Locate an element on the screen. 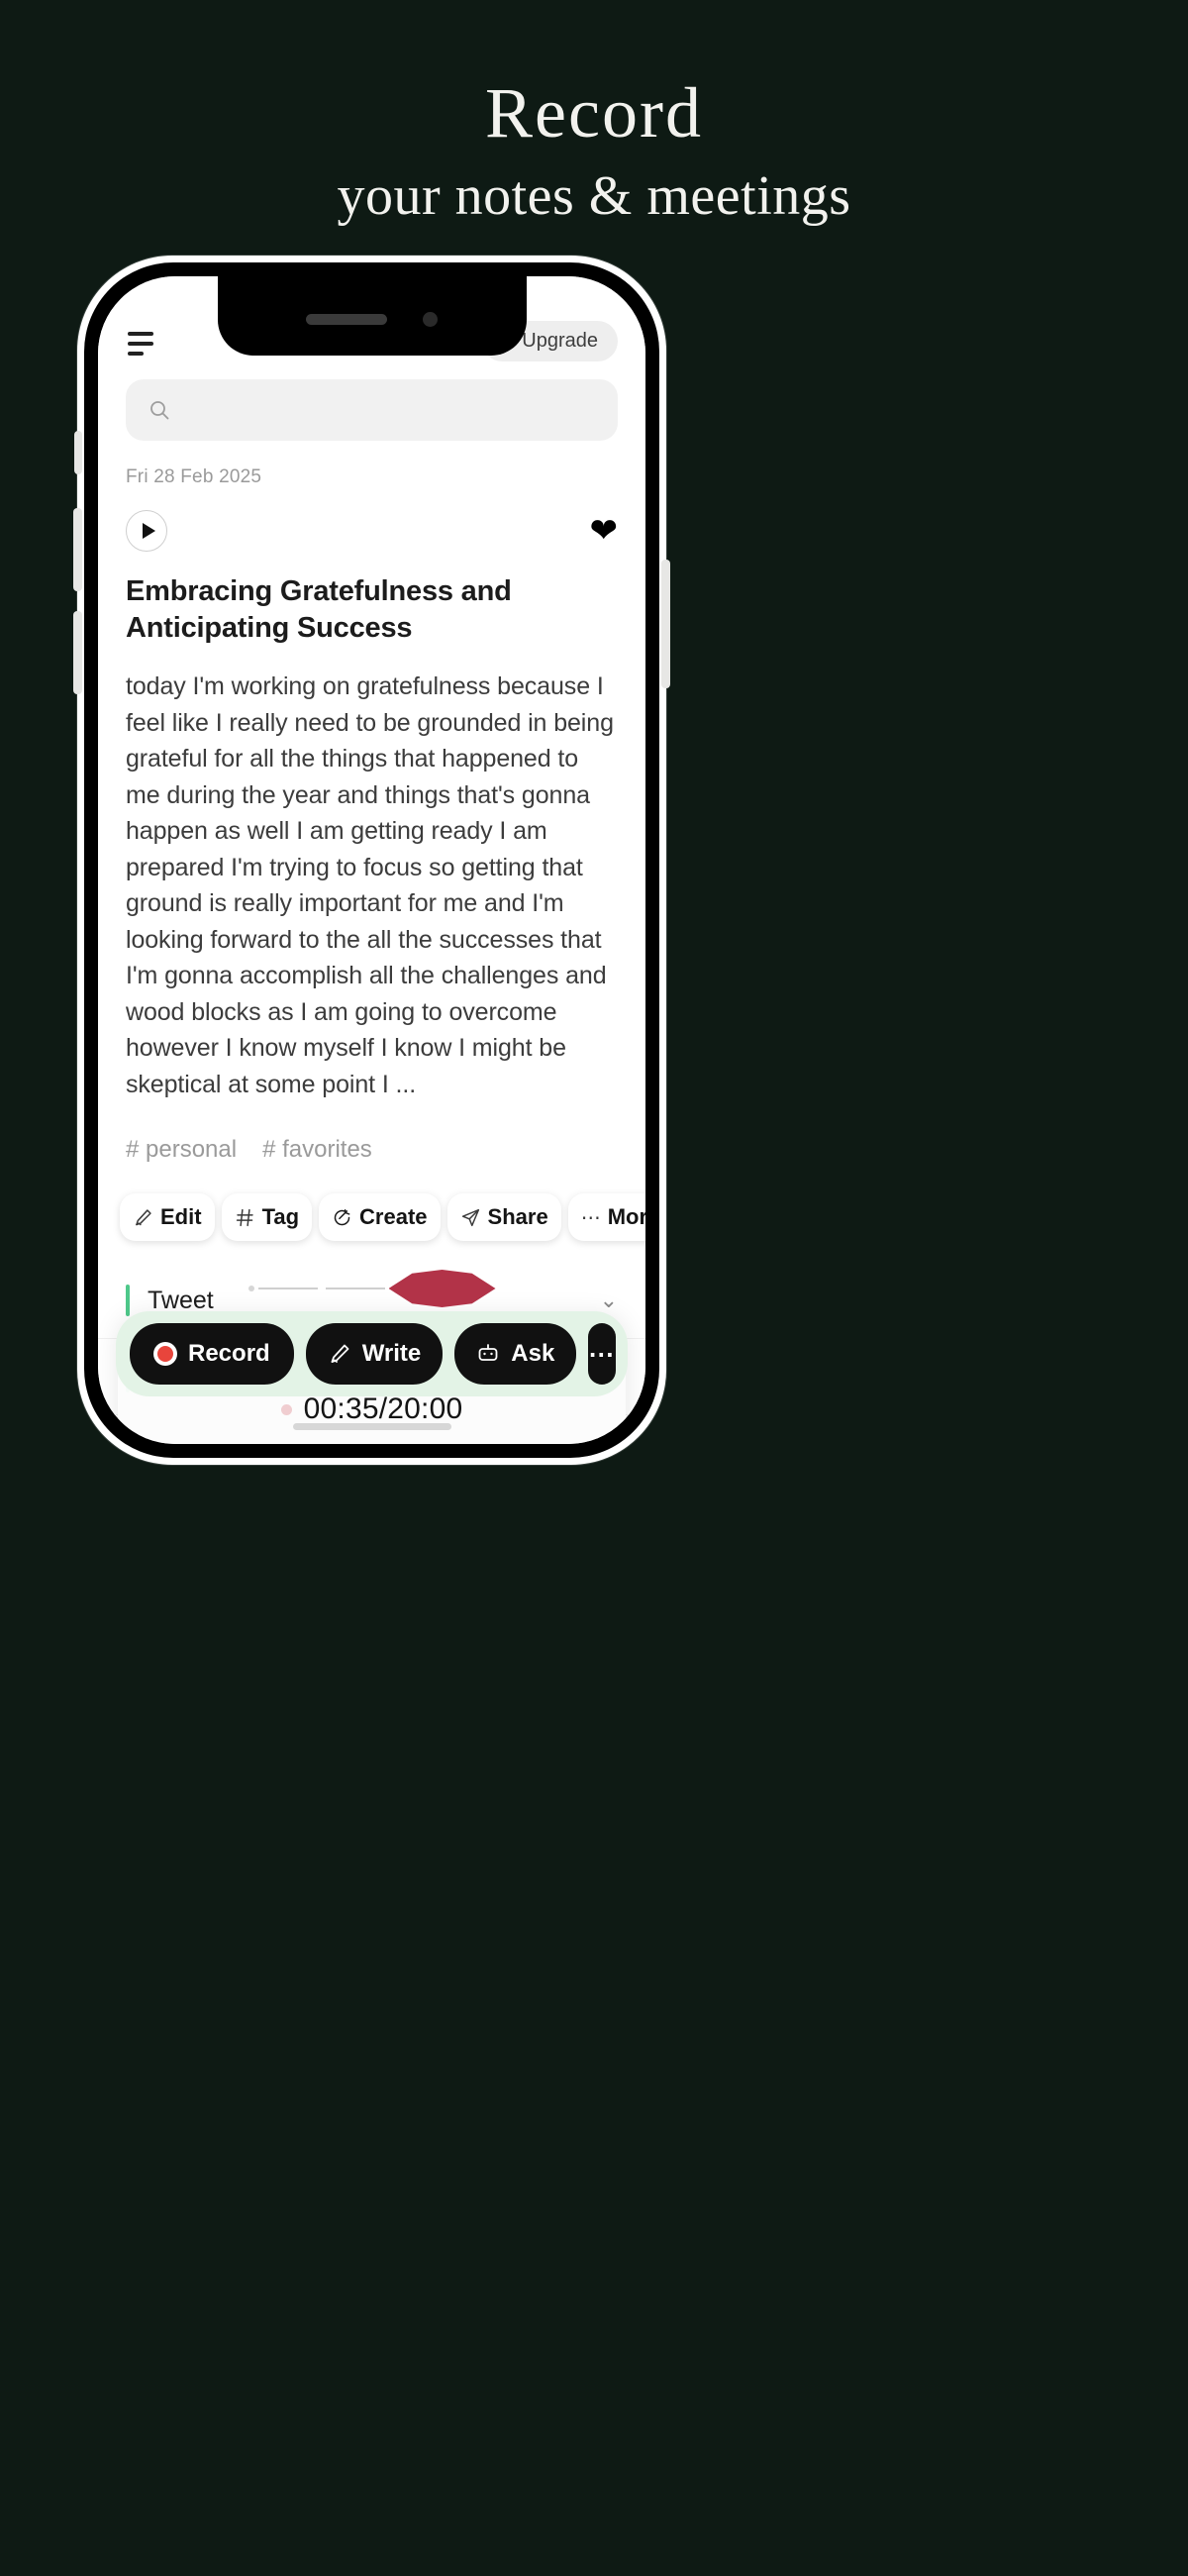  note-tag: # favorites is located at coordinates (317, 1150).